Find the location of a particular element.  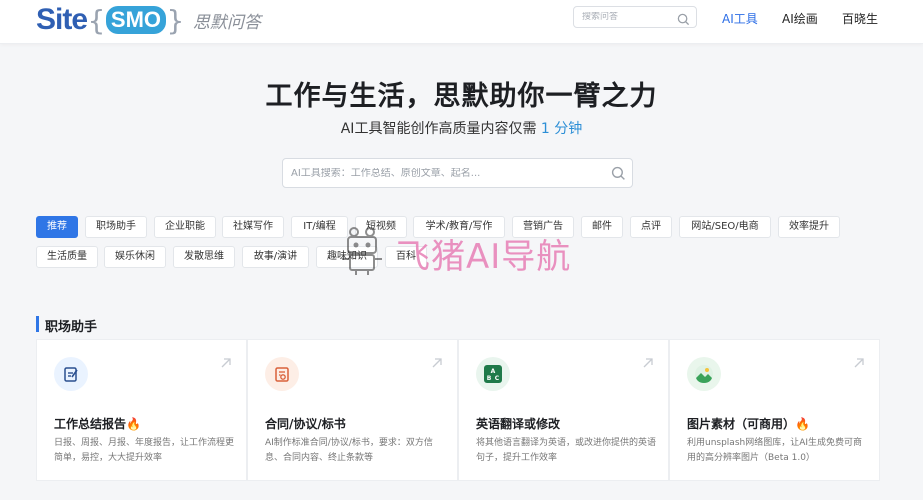

logo-smo-badge: SMO is located at coordinates (136, 20).